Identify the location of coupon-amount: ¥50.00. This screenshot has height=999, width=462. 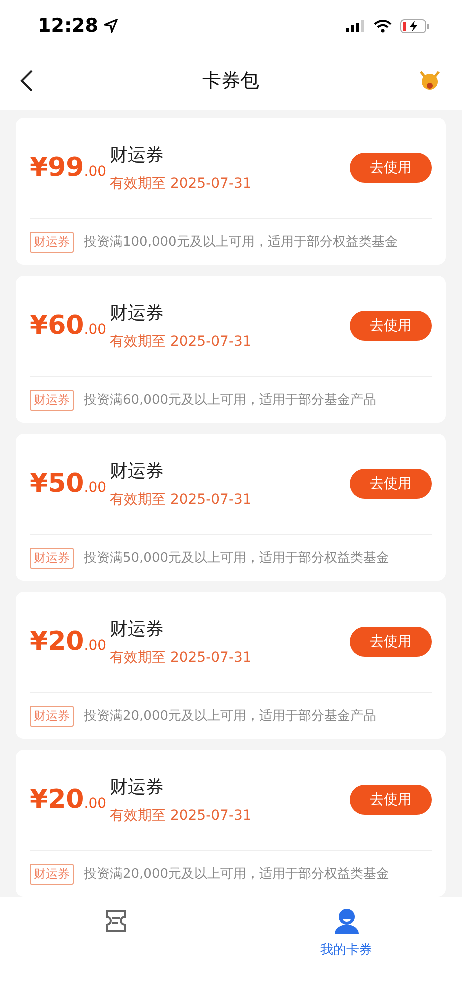
(69, 484).